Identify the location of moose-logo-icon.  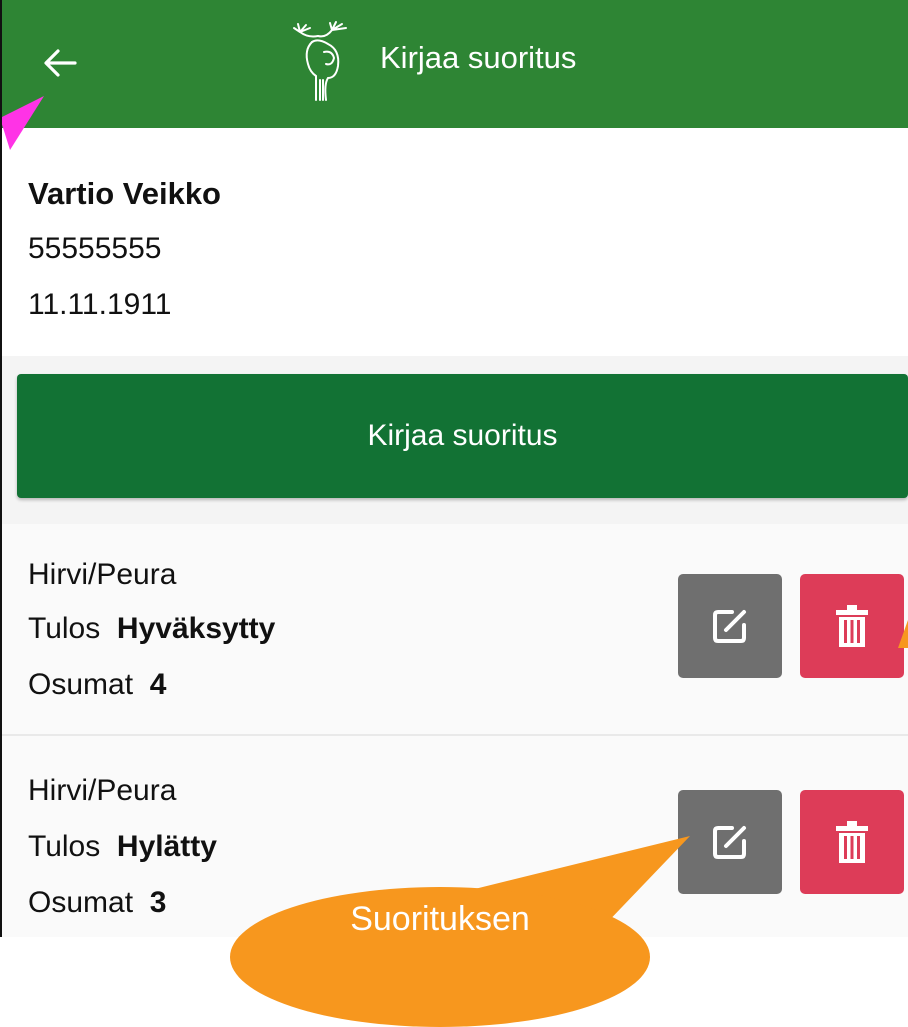
(320, 61).